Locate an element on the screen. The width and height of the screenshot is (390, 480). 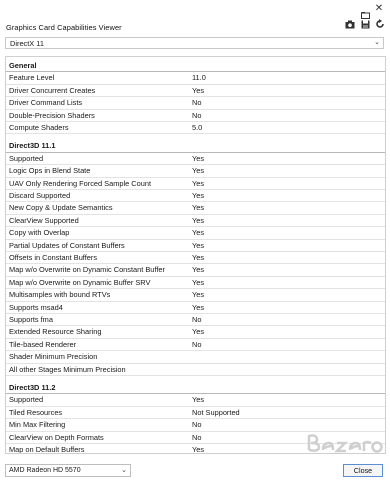
row-label: Map w/o Overwrite on Dynamic Buffer SRV is located at coordinates (80, 282).